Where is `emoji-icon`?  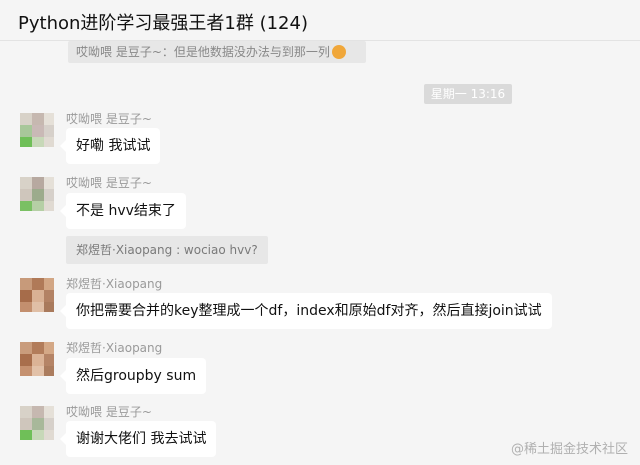
emoji-icon is located at coordinates (338, 52).